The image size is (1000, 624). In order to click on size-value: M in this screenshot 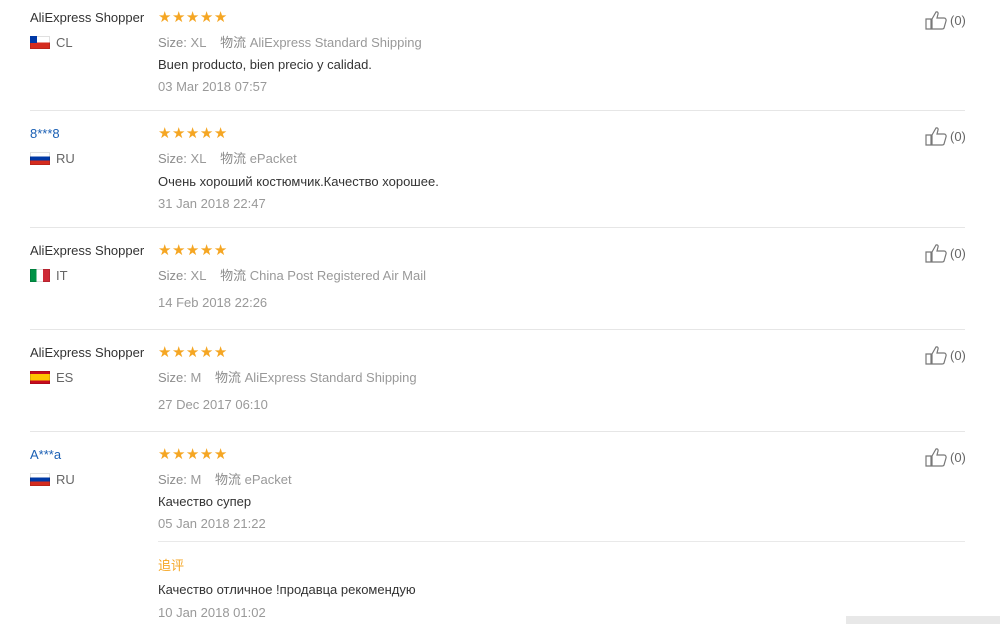, I will do `click(196, 377)`.